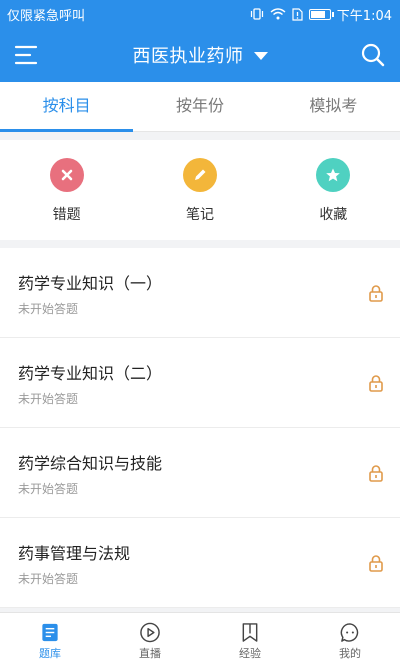 The height and width of the screenshot is (661, 400). Describe the element at coordinates (364, 16) in the screenshot. I see `status-time: 下午1:04` at that location.